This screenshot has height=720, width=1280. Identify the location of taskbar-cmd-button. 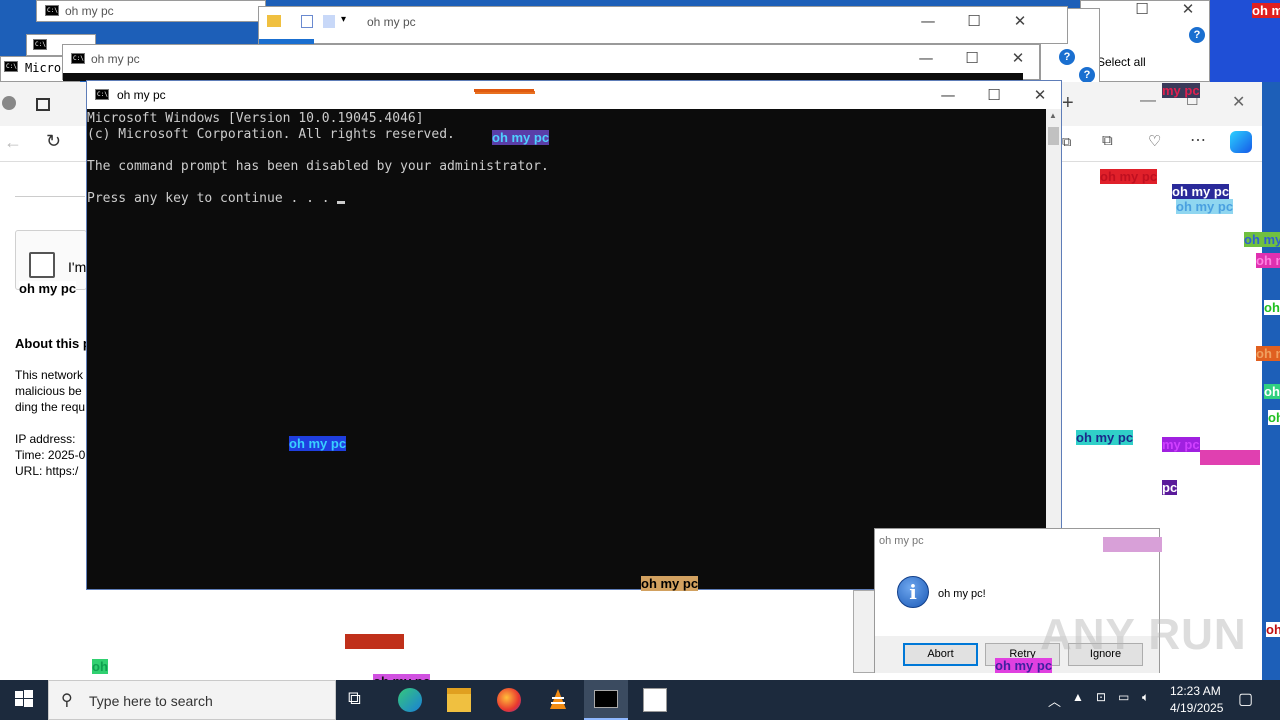
(606, 700).